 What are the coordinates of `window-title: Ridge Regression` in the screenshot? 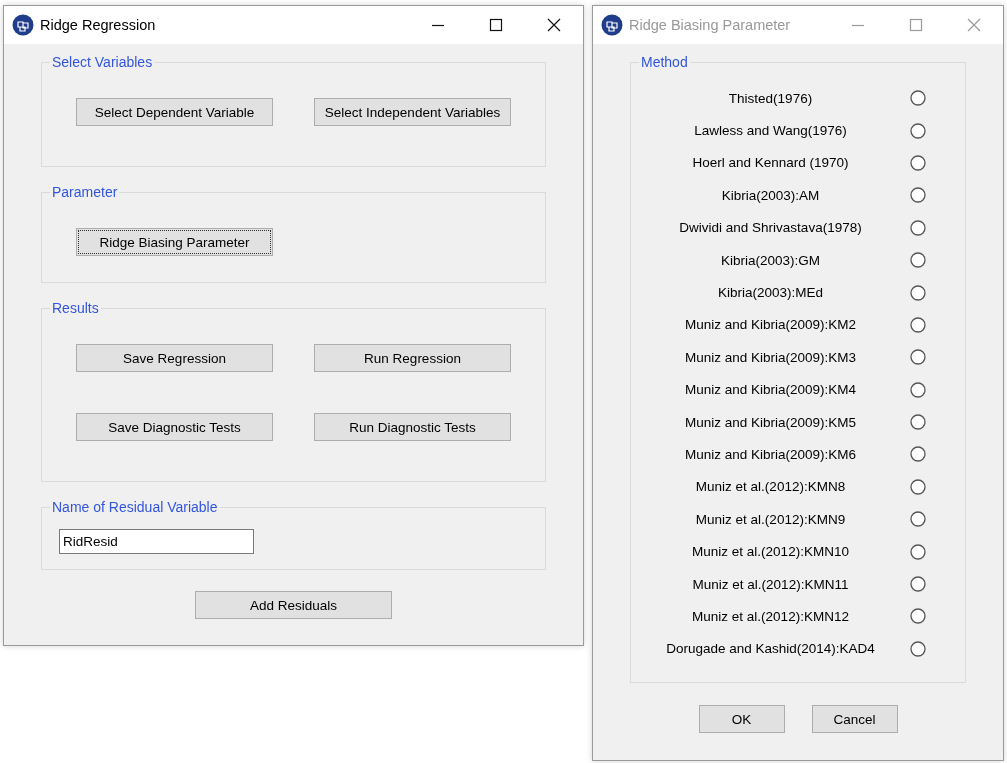 It's located at (98, 25).